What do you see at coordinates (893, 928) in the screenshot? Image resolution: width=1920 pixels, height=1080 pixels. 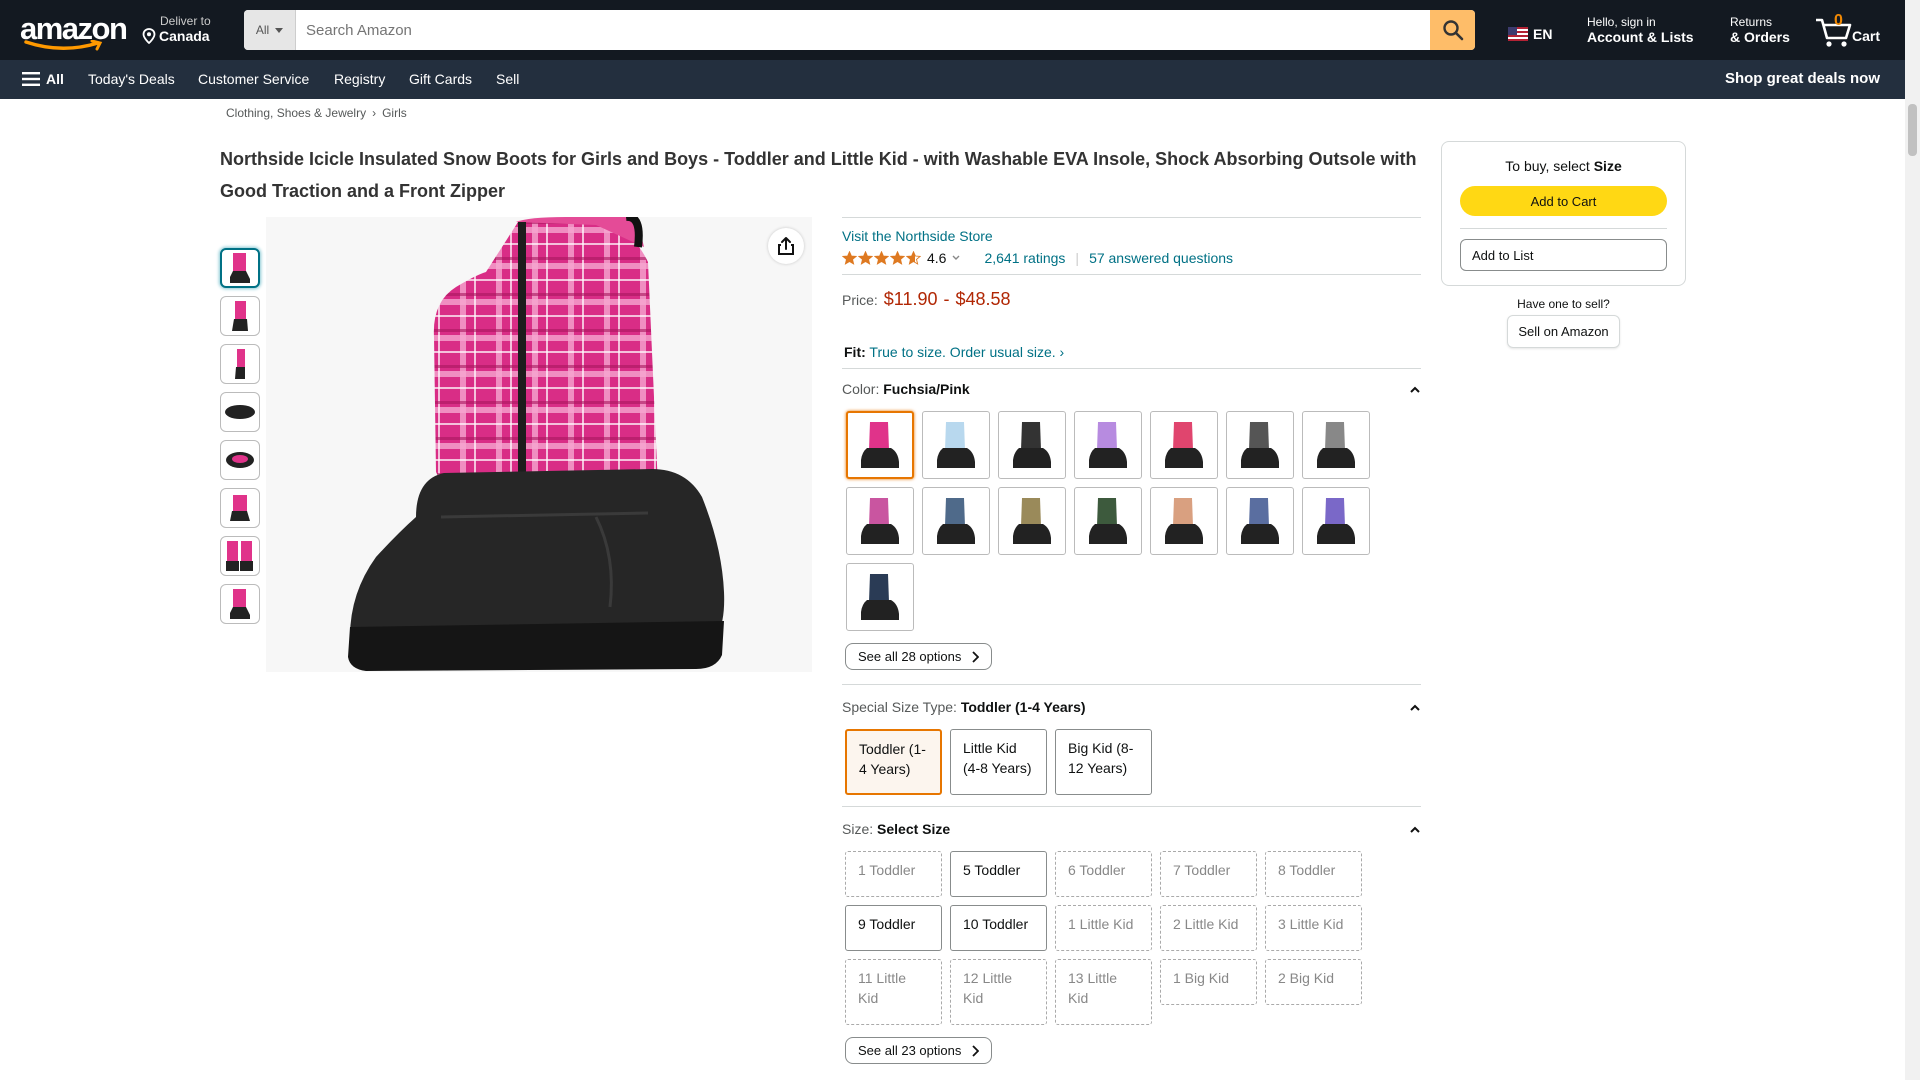 I see `size-option: 9 Toddler` at bounding box center [893, 928].